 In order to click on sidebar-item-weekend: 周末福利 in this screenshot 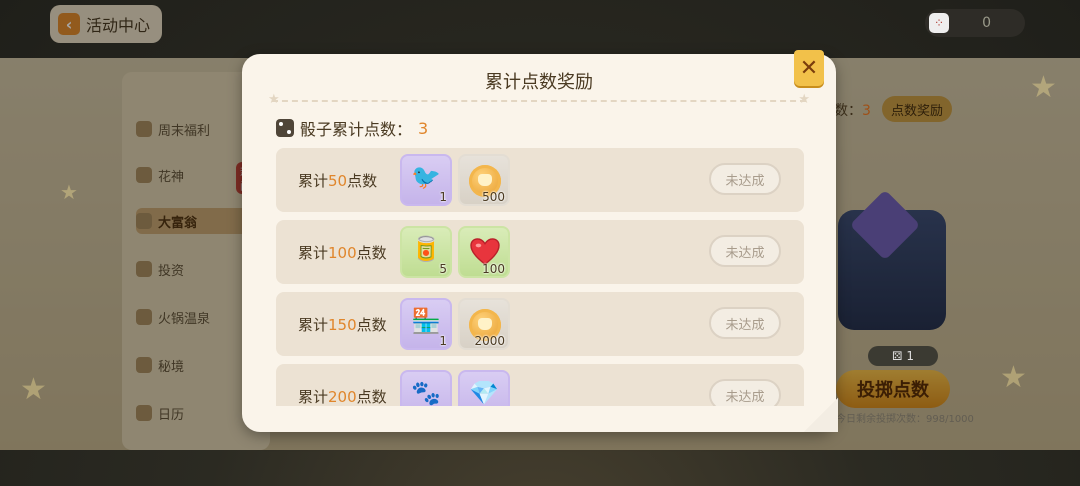, I will do `click(196, 129)`.